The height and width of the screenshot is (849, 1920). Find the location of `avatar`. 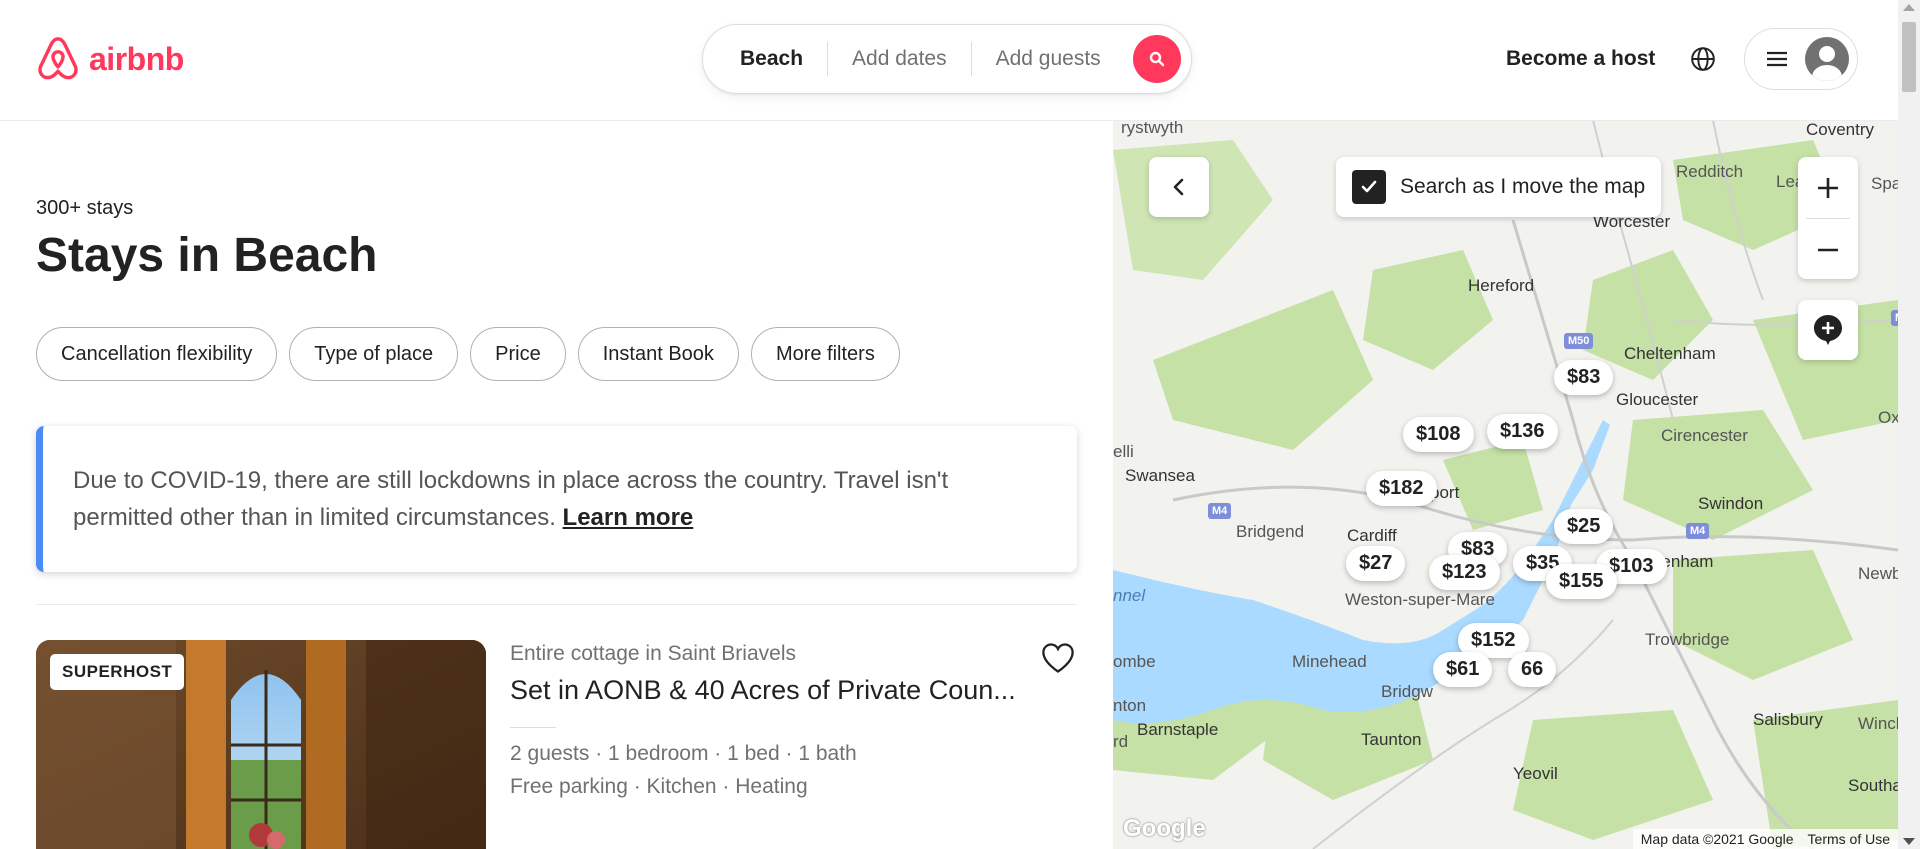

avatar is located at coordinates (1827, 59).